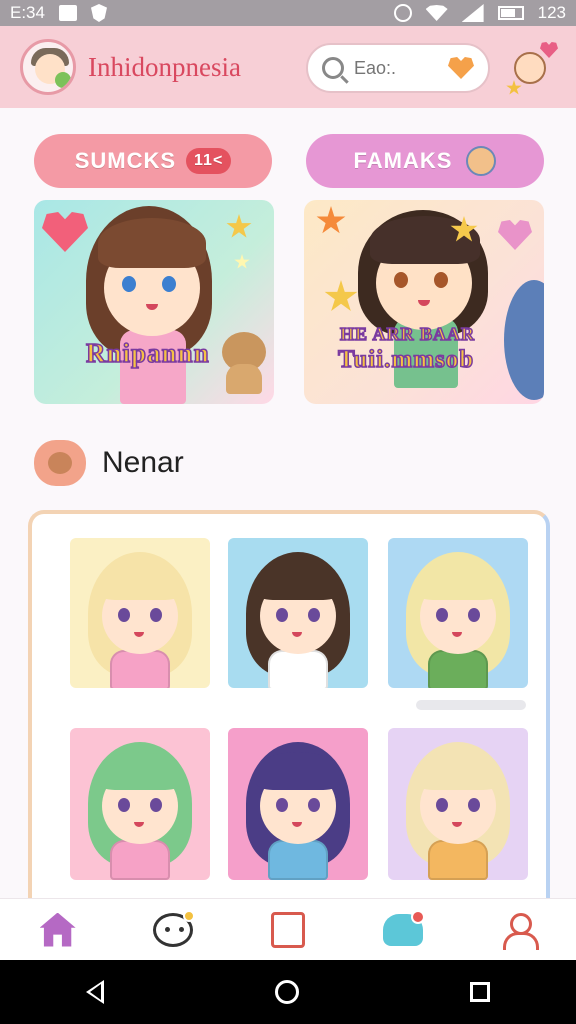  I want to click on battery-icon, so click(510, 13).